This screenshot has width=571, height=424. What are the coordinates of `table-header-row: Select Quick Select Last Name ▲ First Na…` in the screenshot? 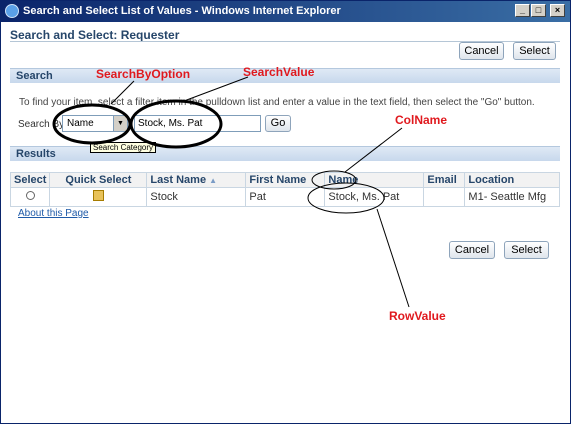 It's located at (284, 180).